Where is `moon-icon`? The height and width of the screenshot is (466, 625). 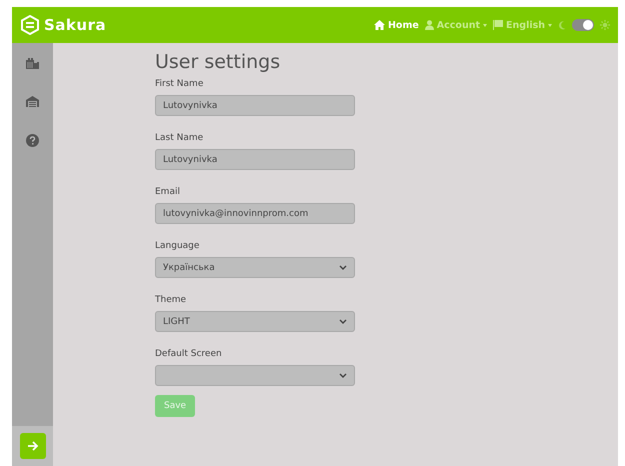 moon-icon is located at coordinates (562, 25).